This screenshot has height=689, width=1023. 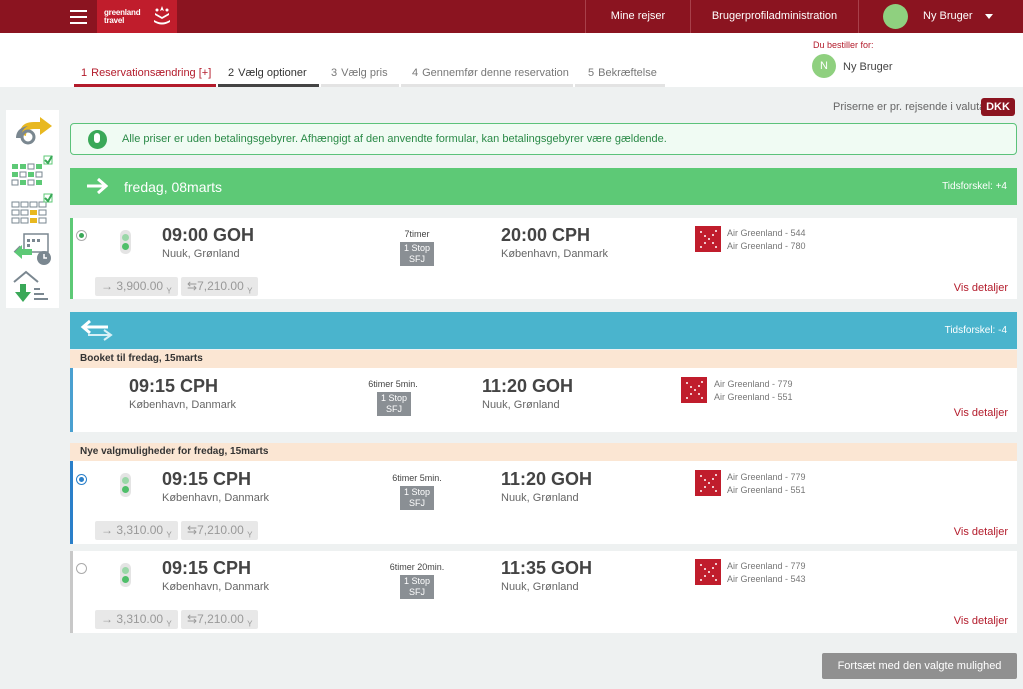 I want to click on departure-city: Nuuk, Grønland, so click(x=201, y=254).